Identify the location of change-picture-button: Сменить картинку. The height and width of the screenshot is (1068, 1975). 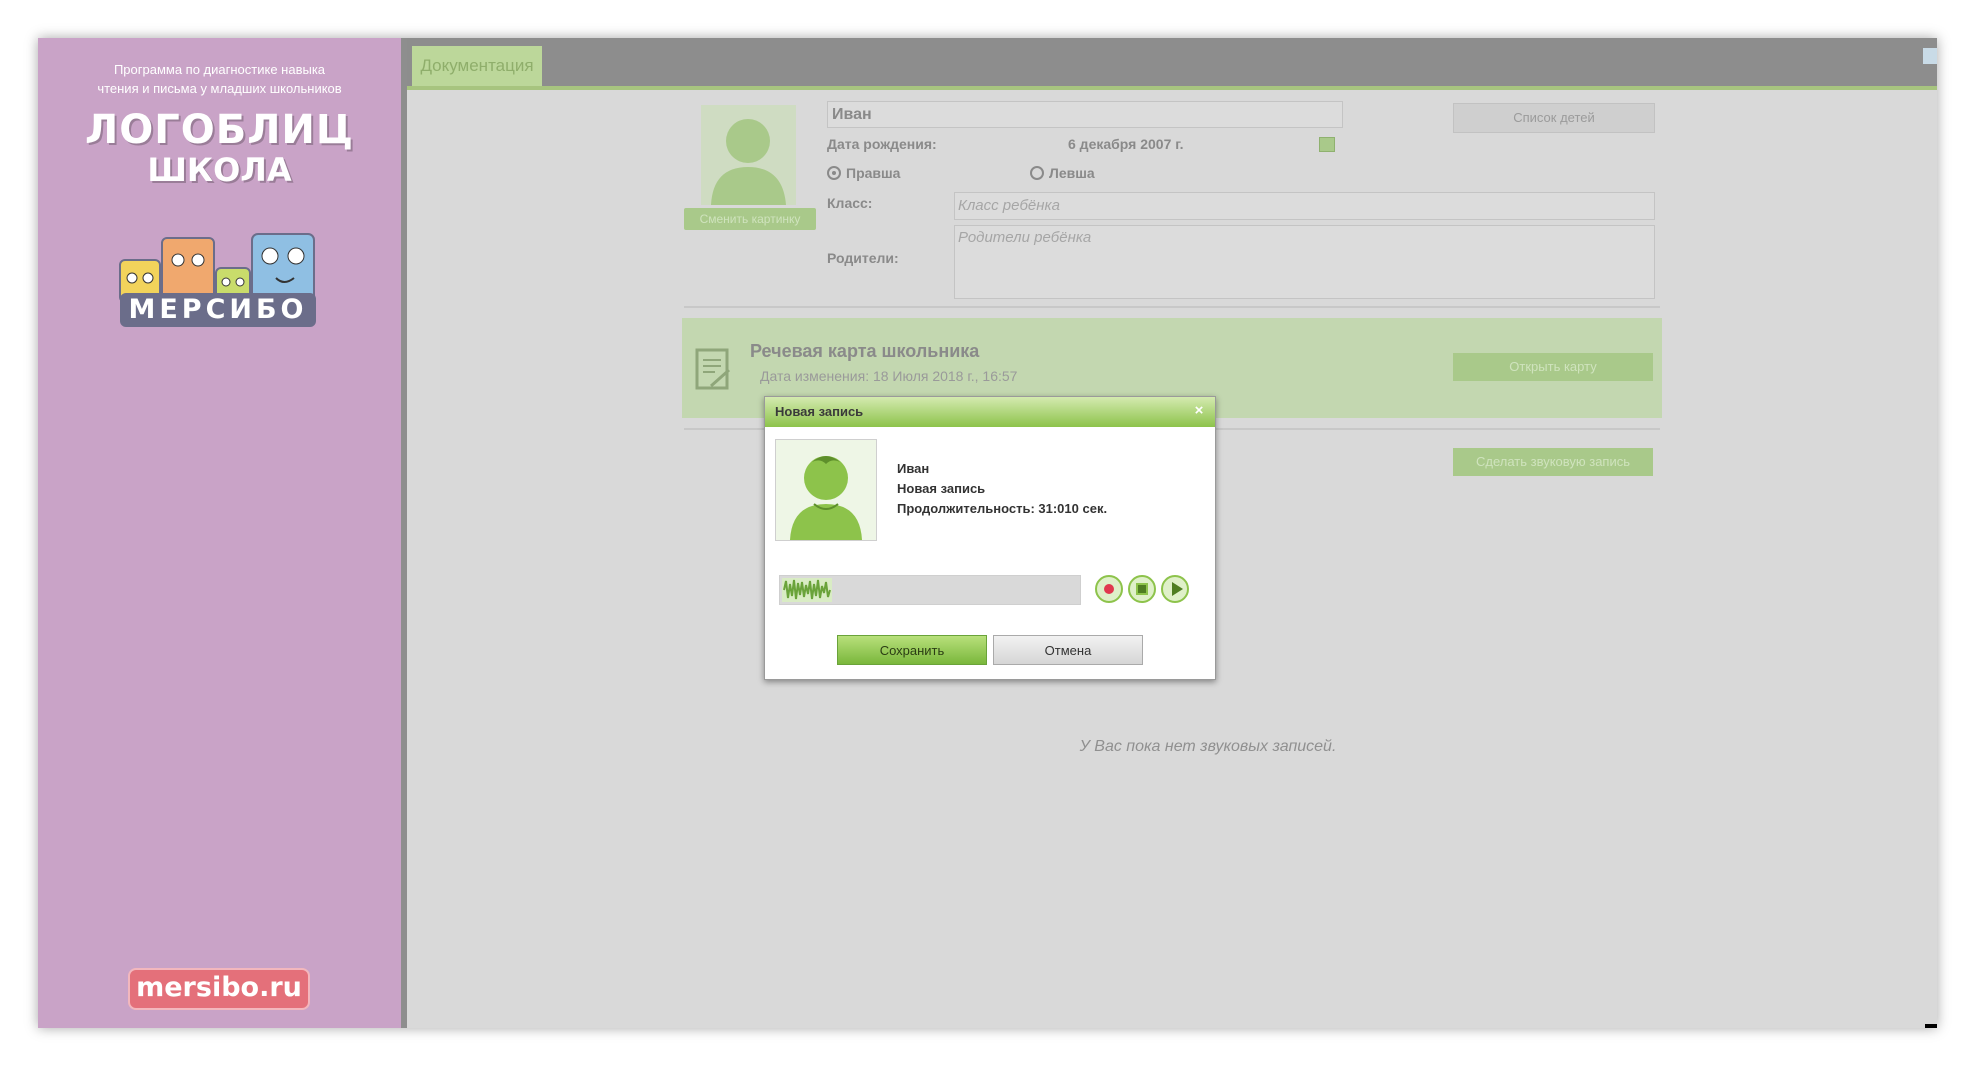
(750, 219).